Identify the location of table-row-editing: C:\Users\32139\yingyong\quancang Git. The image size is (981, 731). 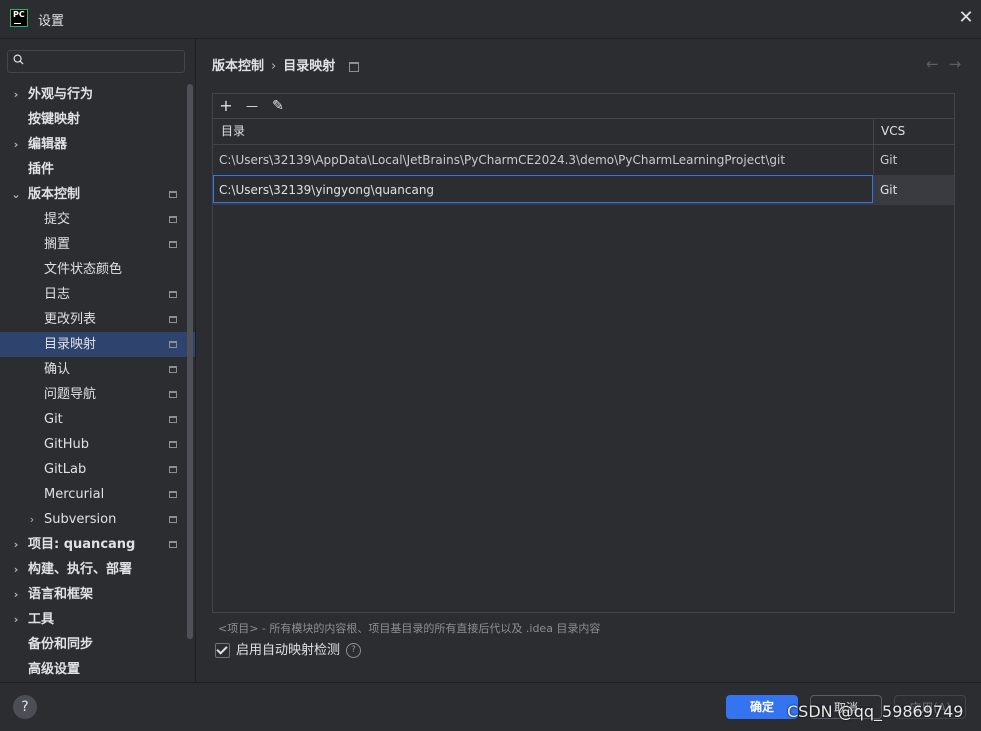
(583, 190).